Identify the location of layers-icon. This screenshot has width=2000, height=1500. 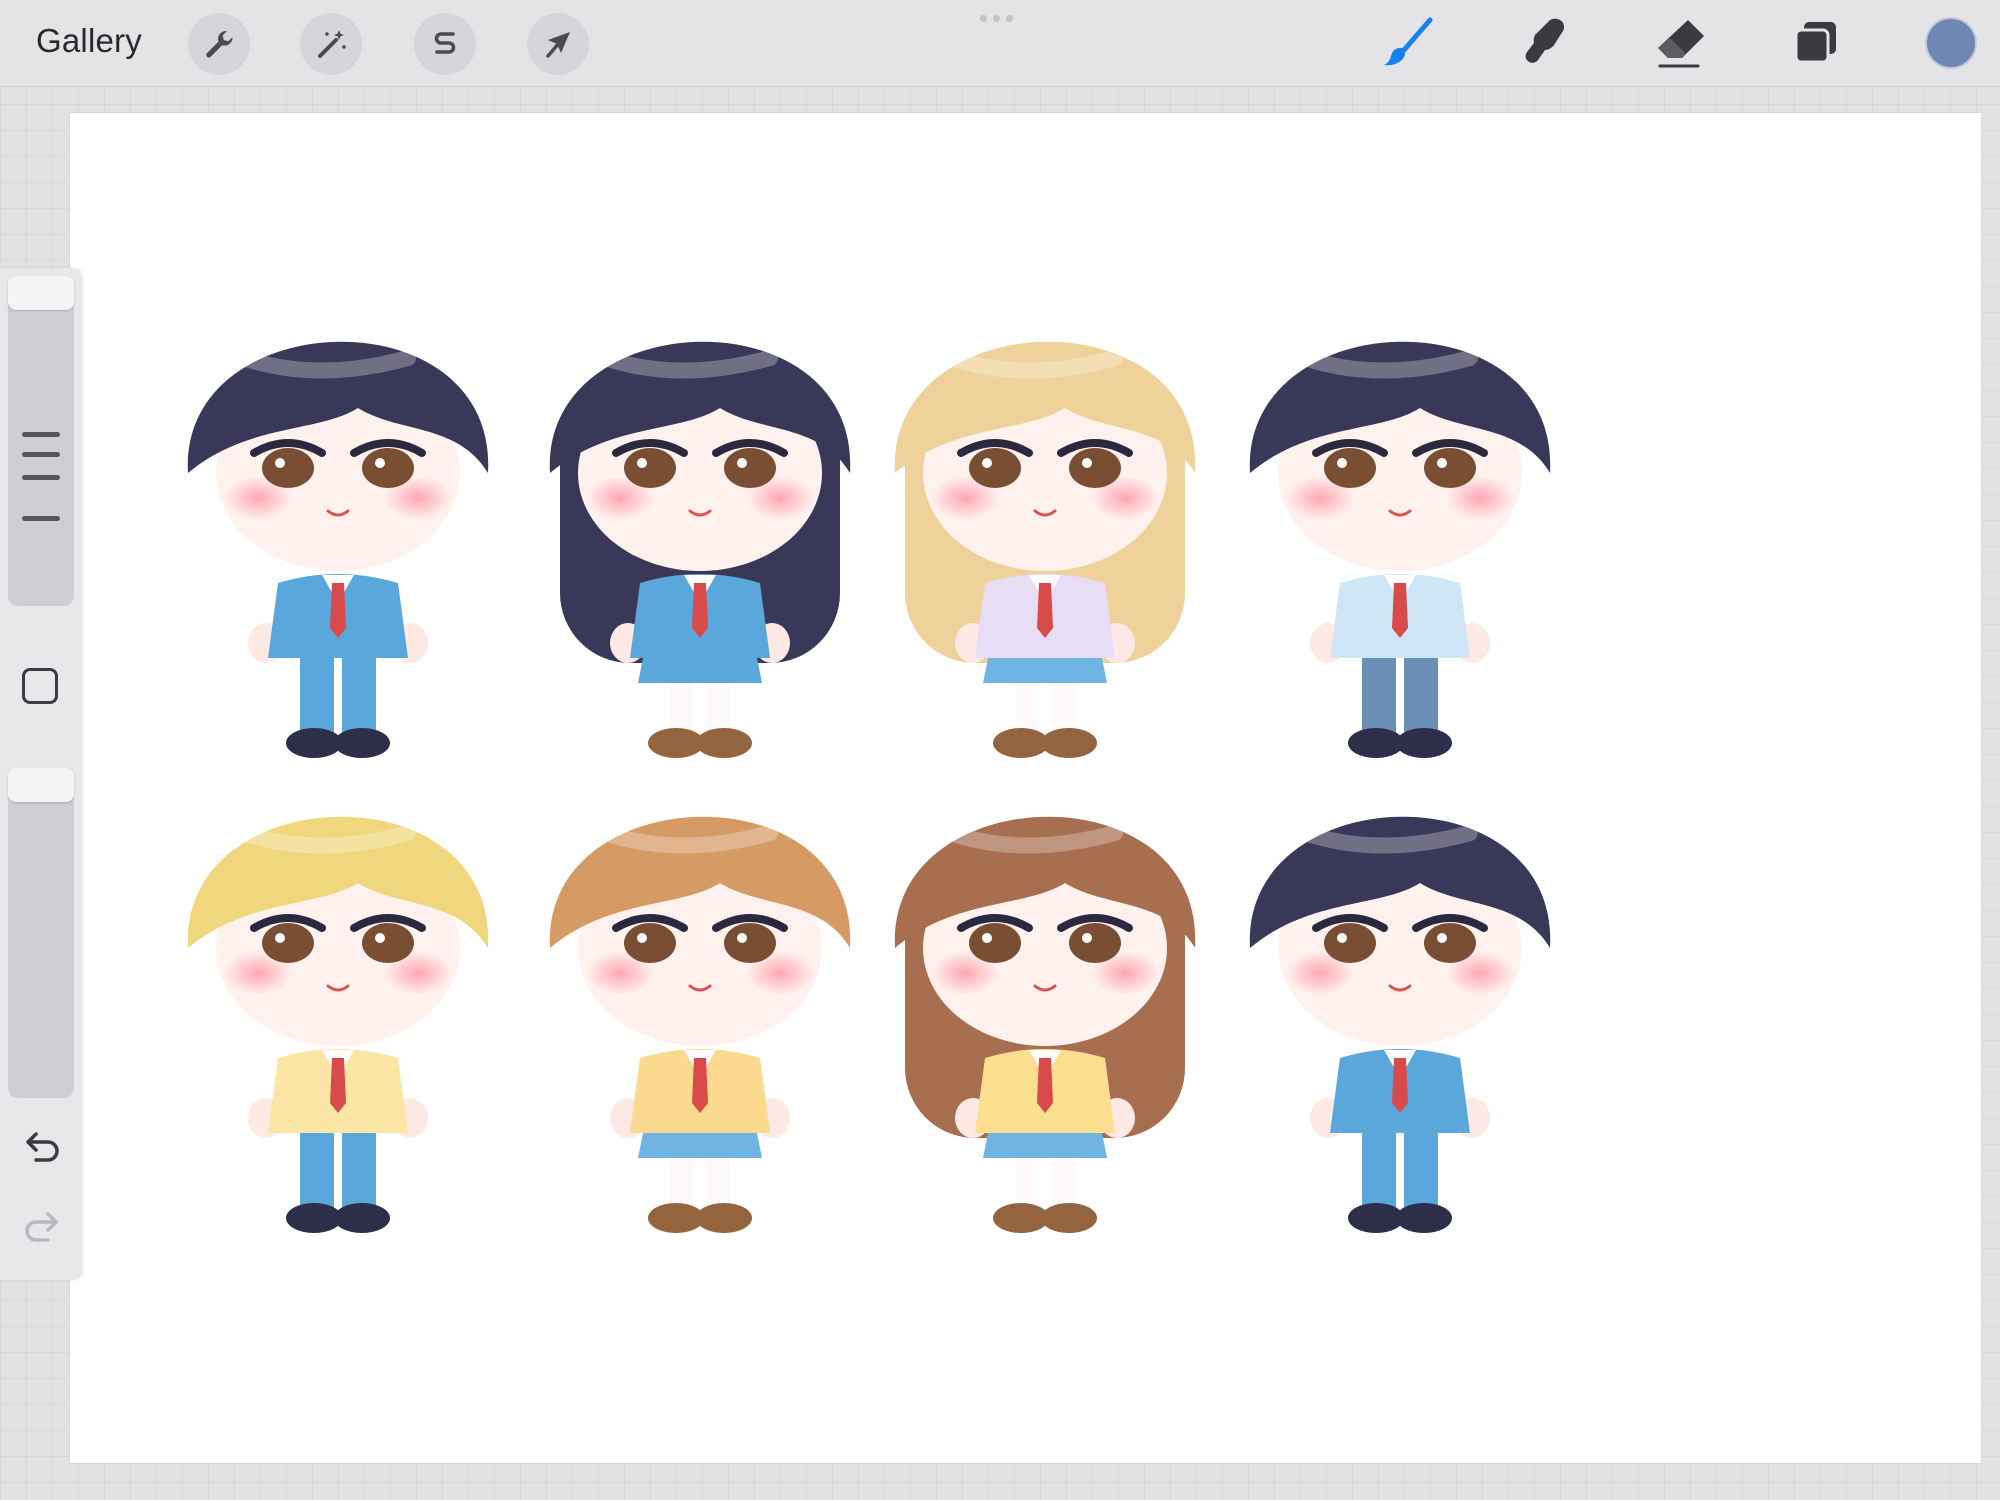
(1815, 43).